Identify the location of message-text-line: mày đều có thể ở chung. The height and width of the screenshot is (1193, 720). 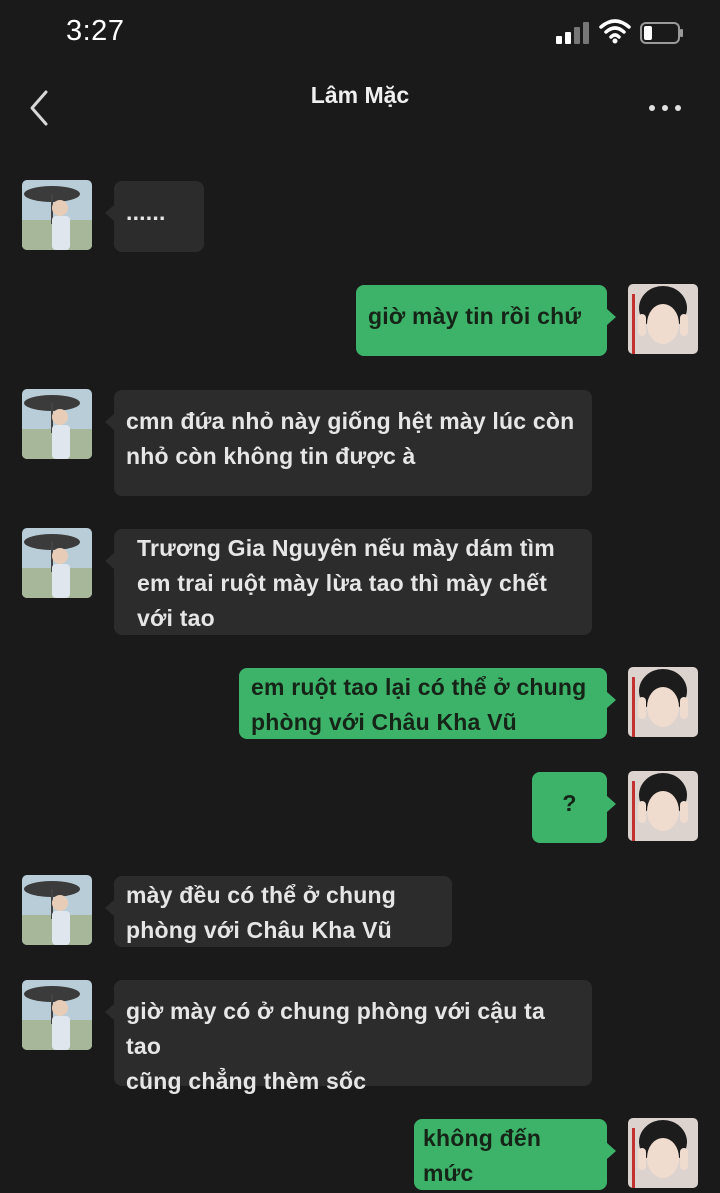
(261, 895).